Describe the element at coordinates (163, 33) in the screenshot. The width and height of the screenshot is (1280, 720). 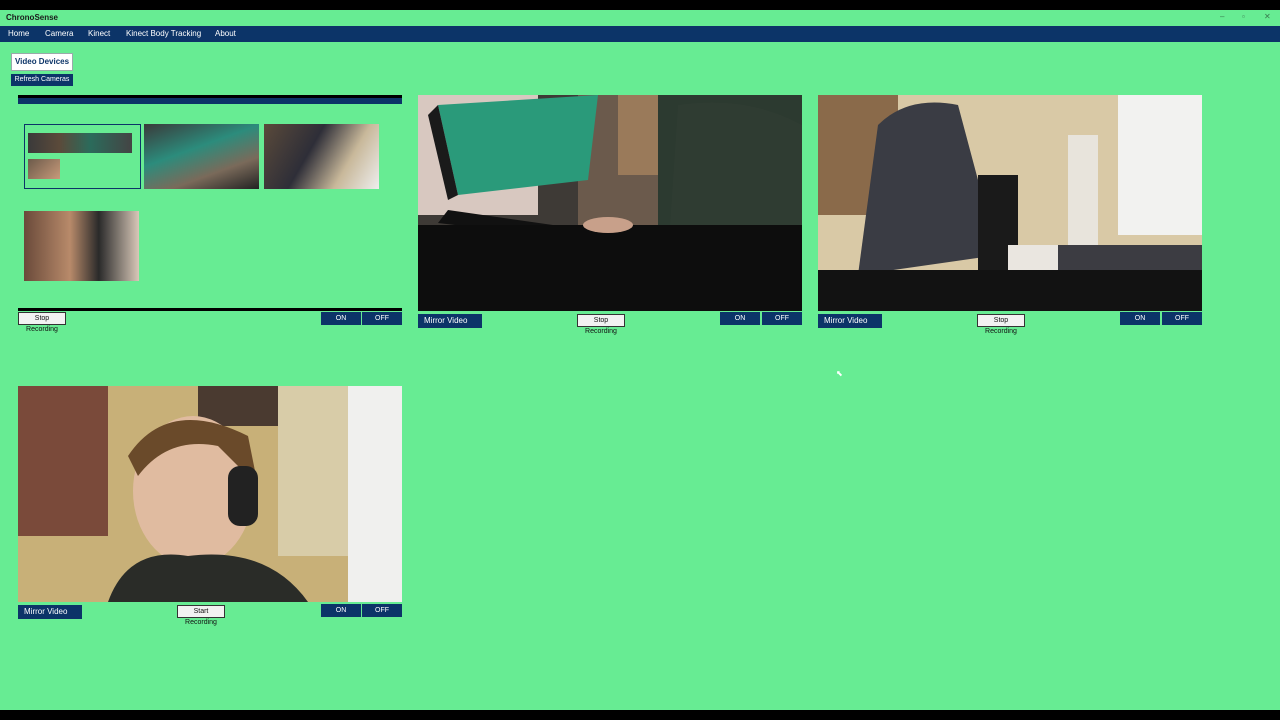
I see `menu-item-kinect-body-tracking: Kinect Body Tracking` at that location.